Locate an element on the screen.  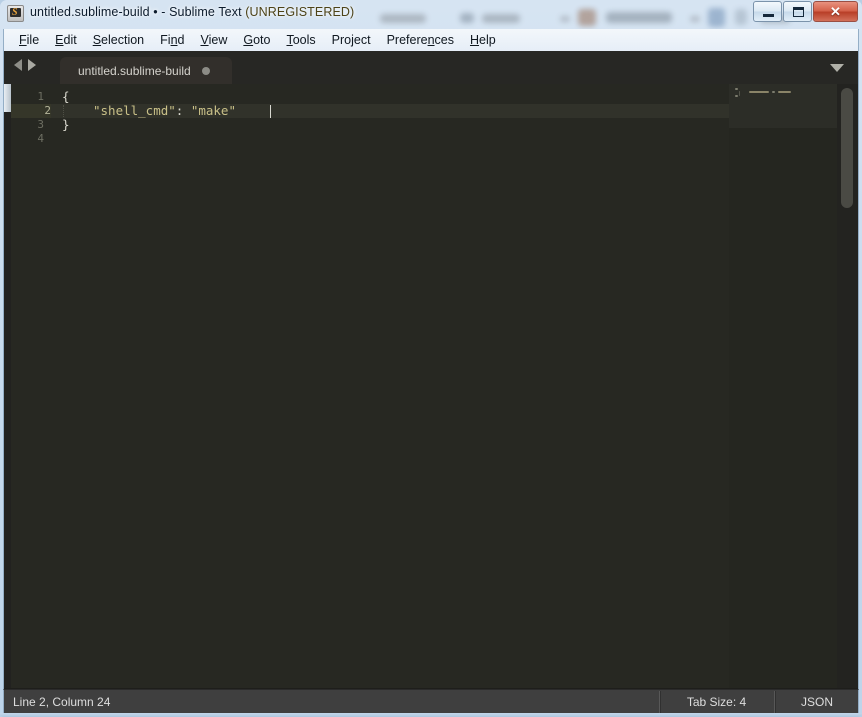
tab-untitled-sublime-build: untitled.sublime-build is located at coordinates (146, 70).